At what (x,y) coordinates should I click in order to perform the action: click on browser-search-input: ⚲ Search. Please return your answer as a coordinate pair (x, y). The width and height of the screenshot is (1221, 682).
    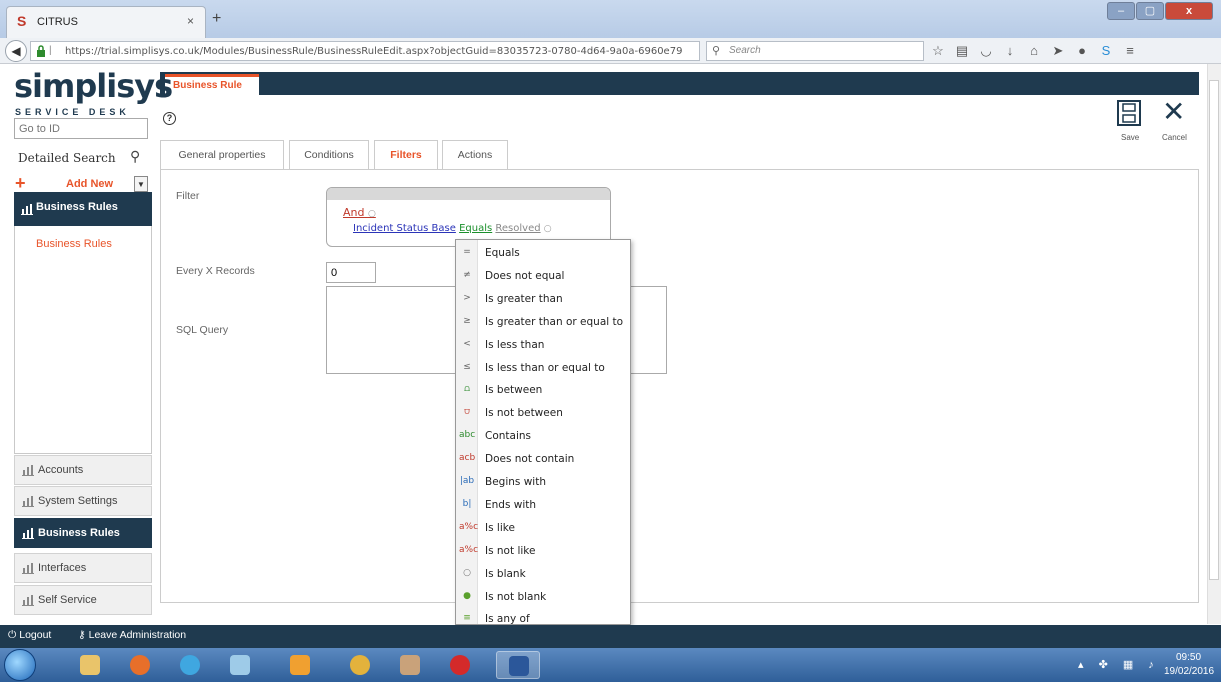
    Looking at the image, I should click on (815, 51).